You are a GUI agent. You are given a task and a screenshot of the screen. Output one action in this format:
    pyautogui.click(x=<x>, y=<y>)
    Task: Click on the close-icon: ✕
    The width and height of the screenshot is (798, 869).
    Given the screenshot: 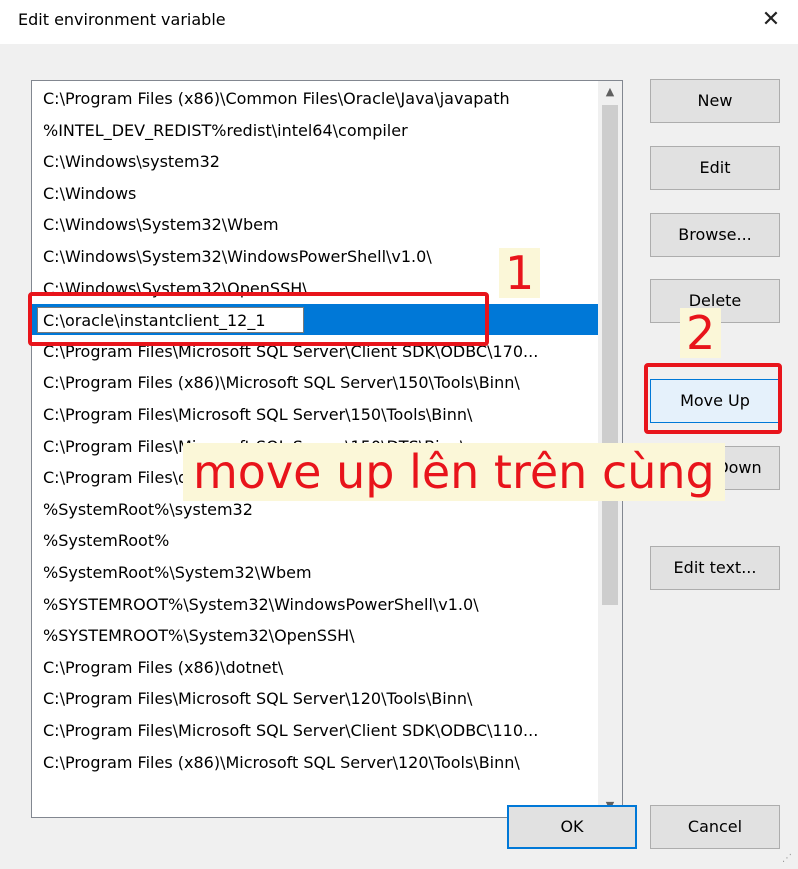 What is the action you would take?
    pyautogui.click(x=771, y=20)
    